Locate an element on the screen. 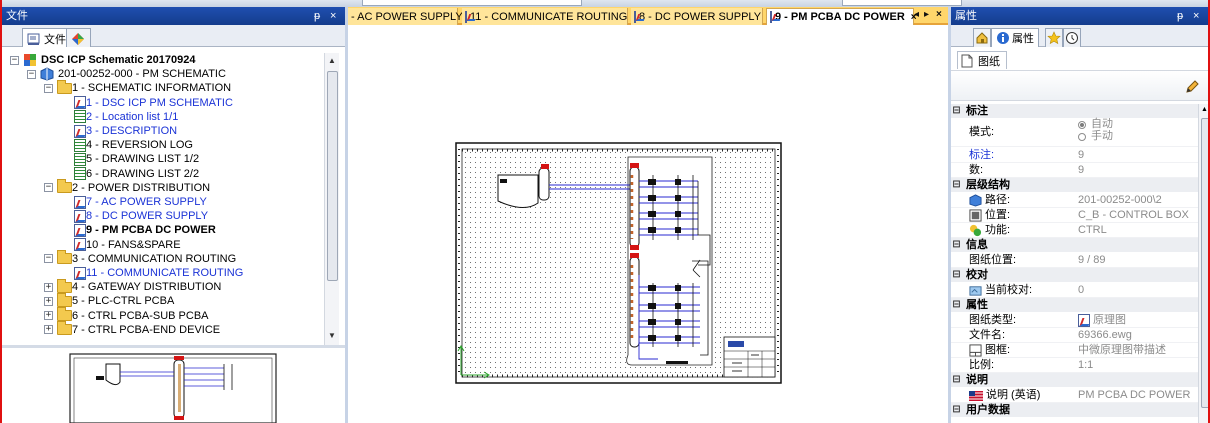 The width and height of the screenshot is (1210, 423). tree-label: 1 - SCHEMATIC INFORMATION is located at coordinates (152, 88).